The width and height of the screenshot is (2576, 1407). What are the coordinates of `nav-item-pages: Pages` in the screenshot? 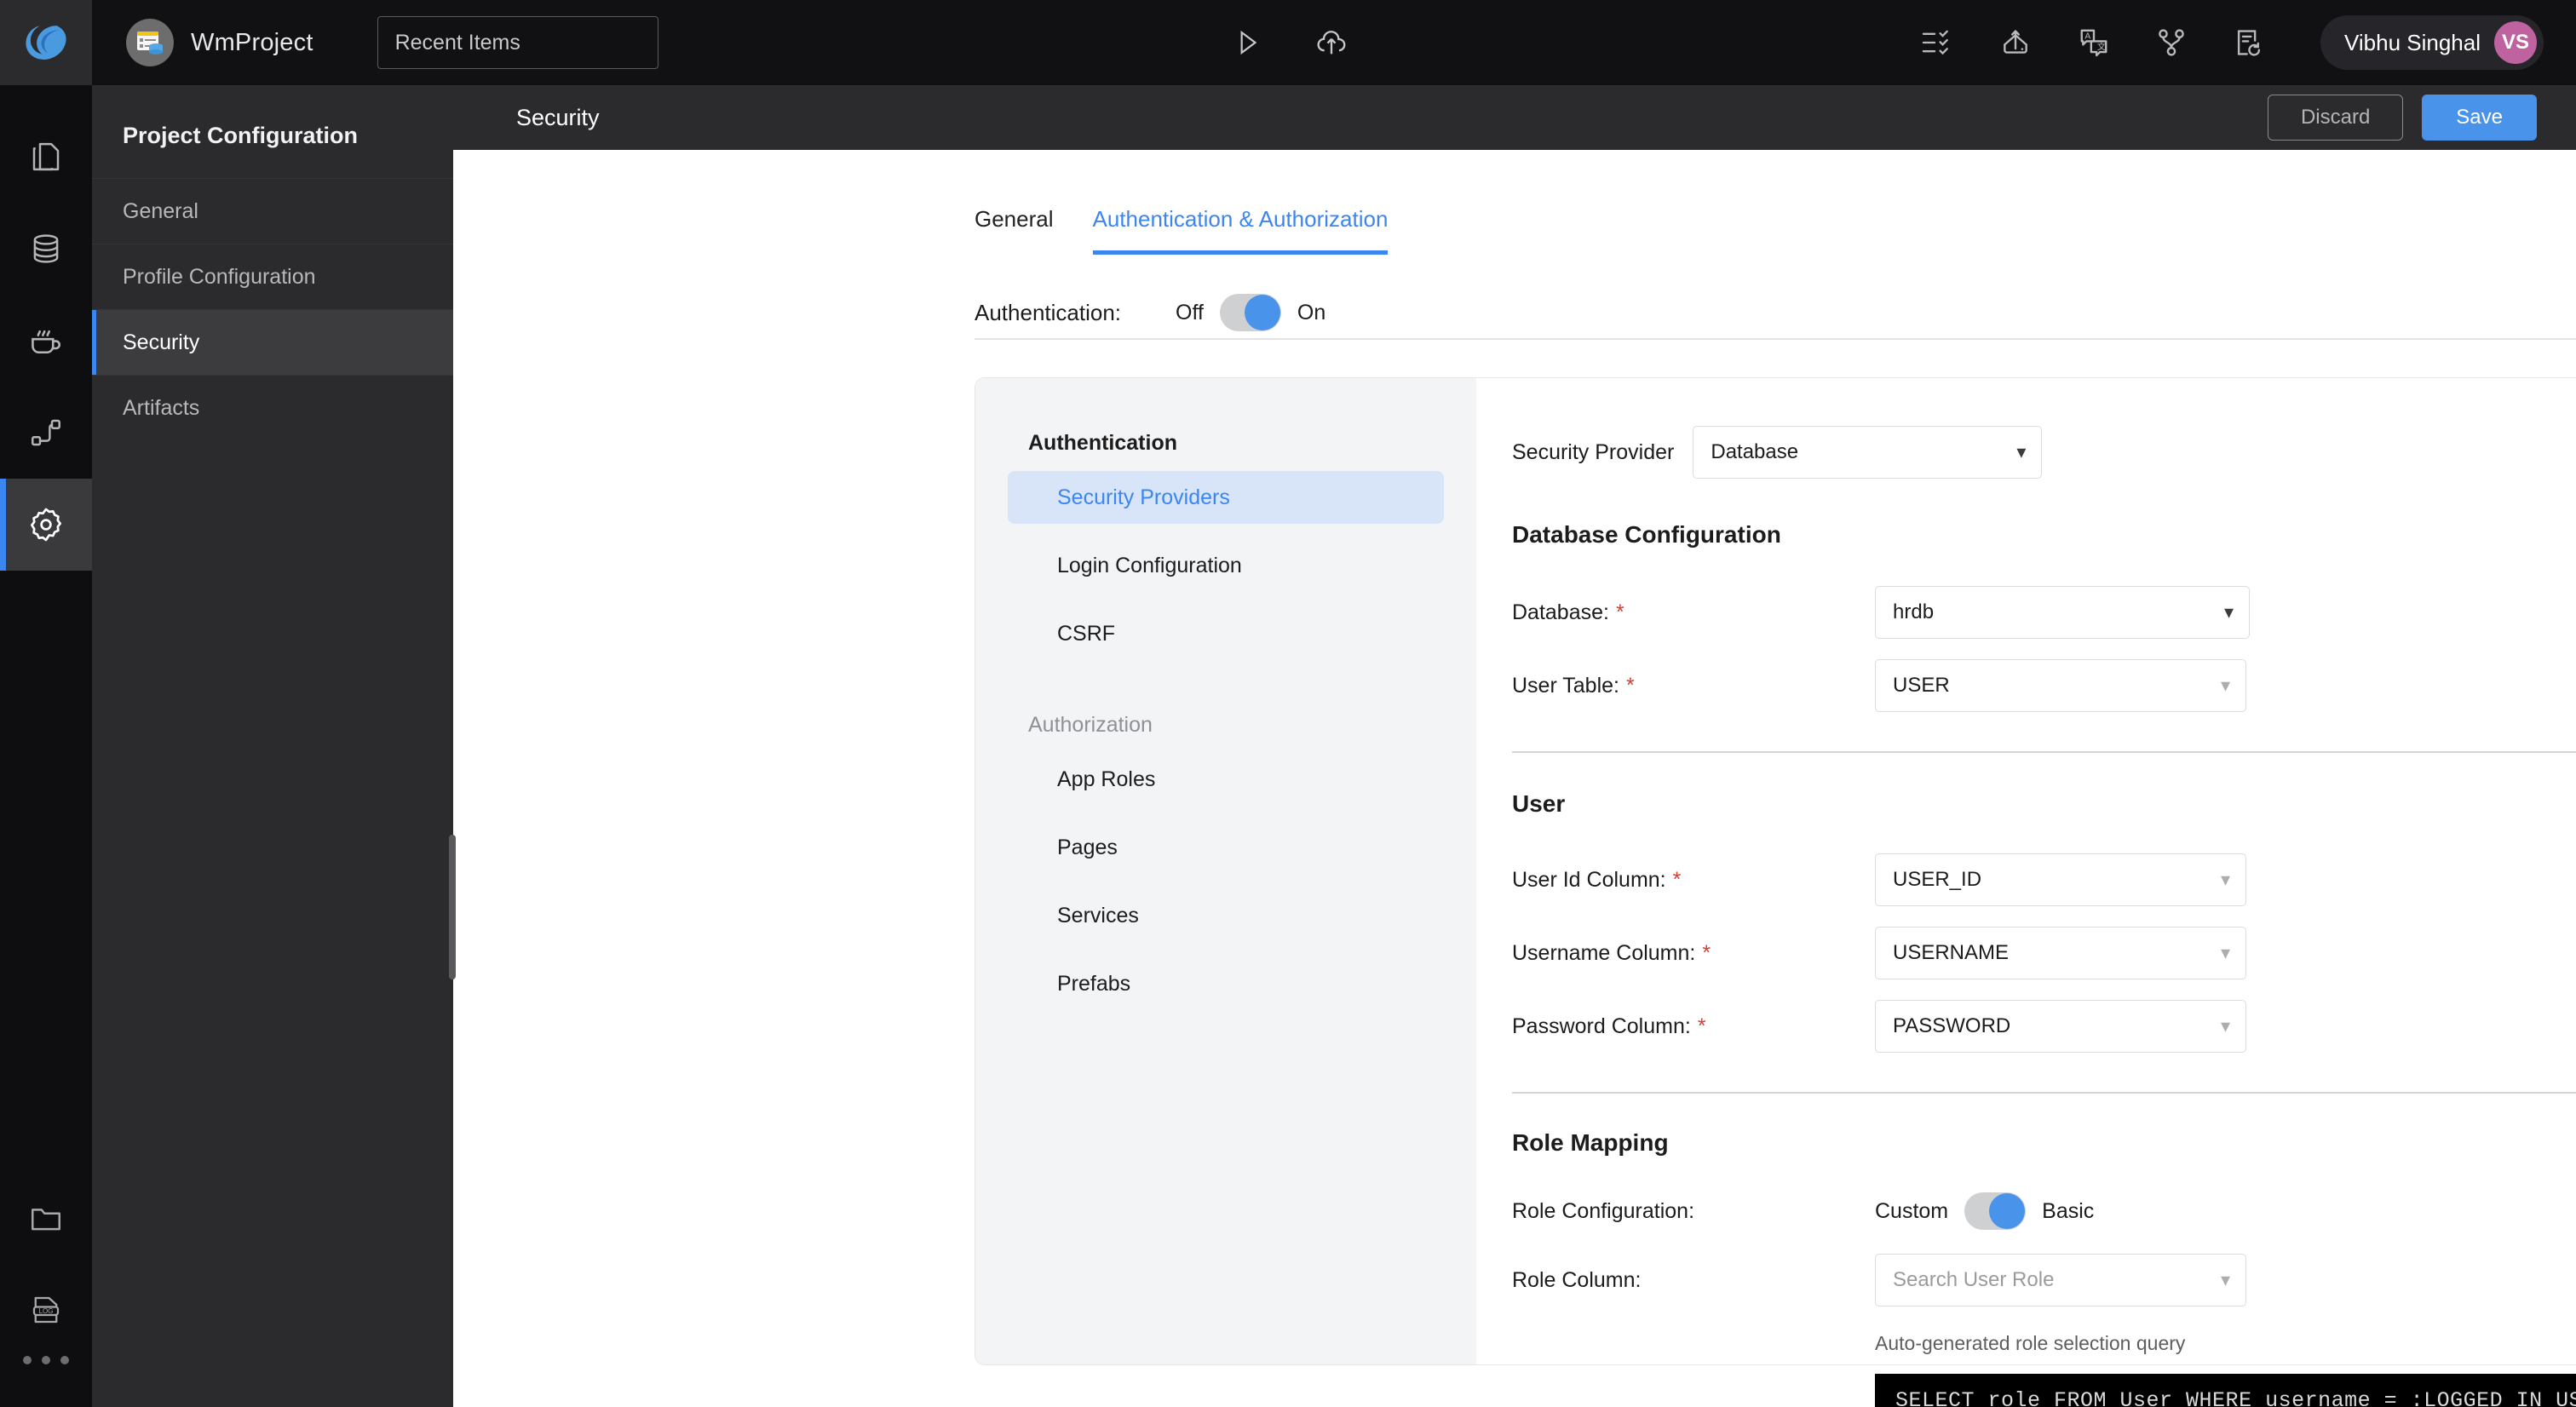 It's located at (1226, 847).